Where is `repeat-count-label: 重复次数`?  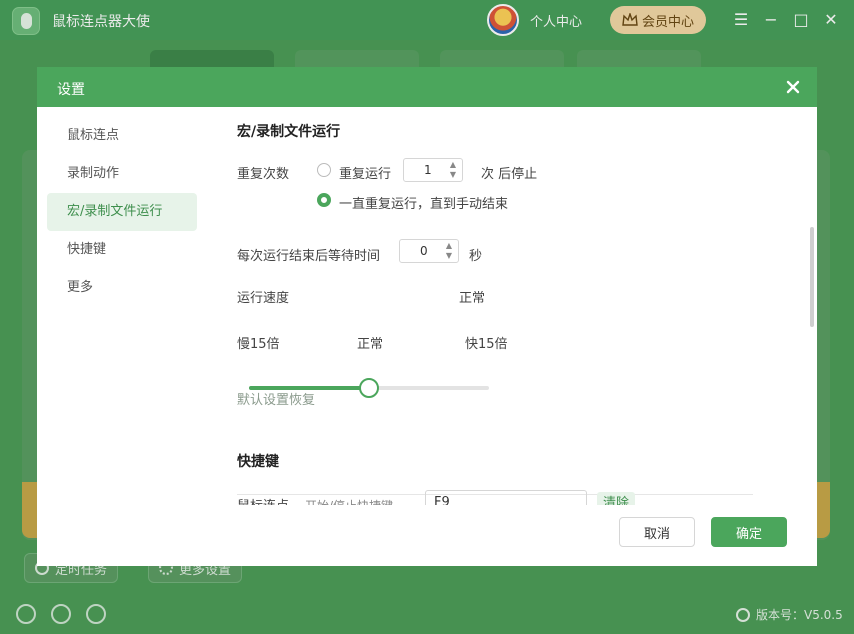 repeat-count-label: 重复次数 is located at coordinates (263, 174).